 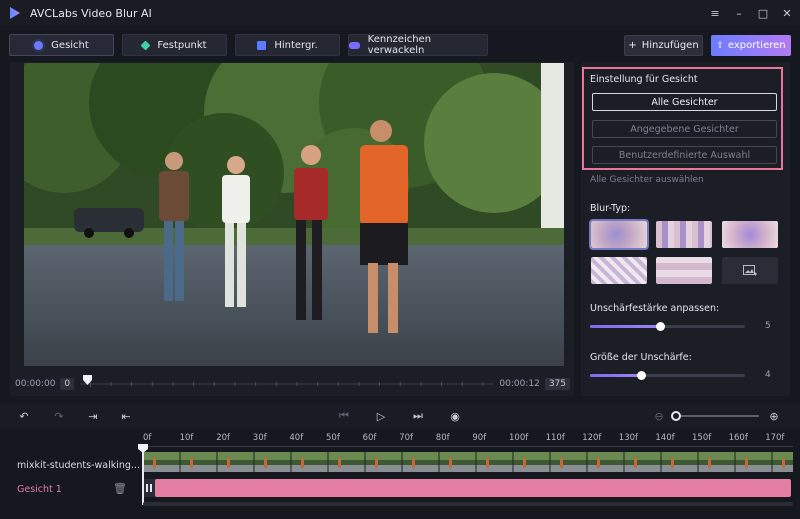 I want to click on preview-eye-icon: ◉, so click(x=455, y=416).